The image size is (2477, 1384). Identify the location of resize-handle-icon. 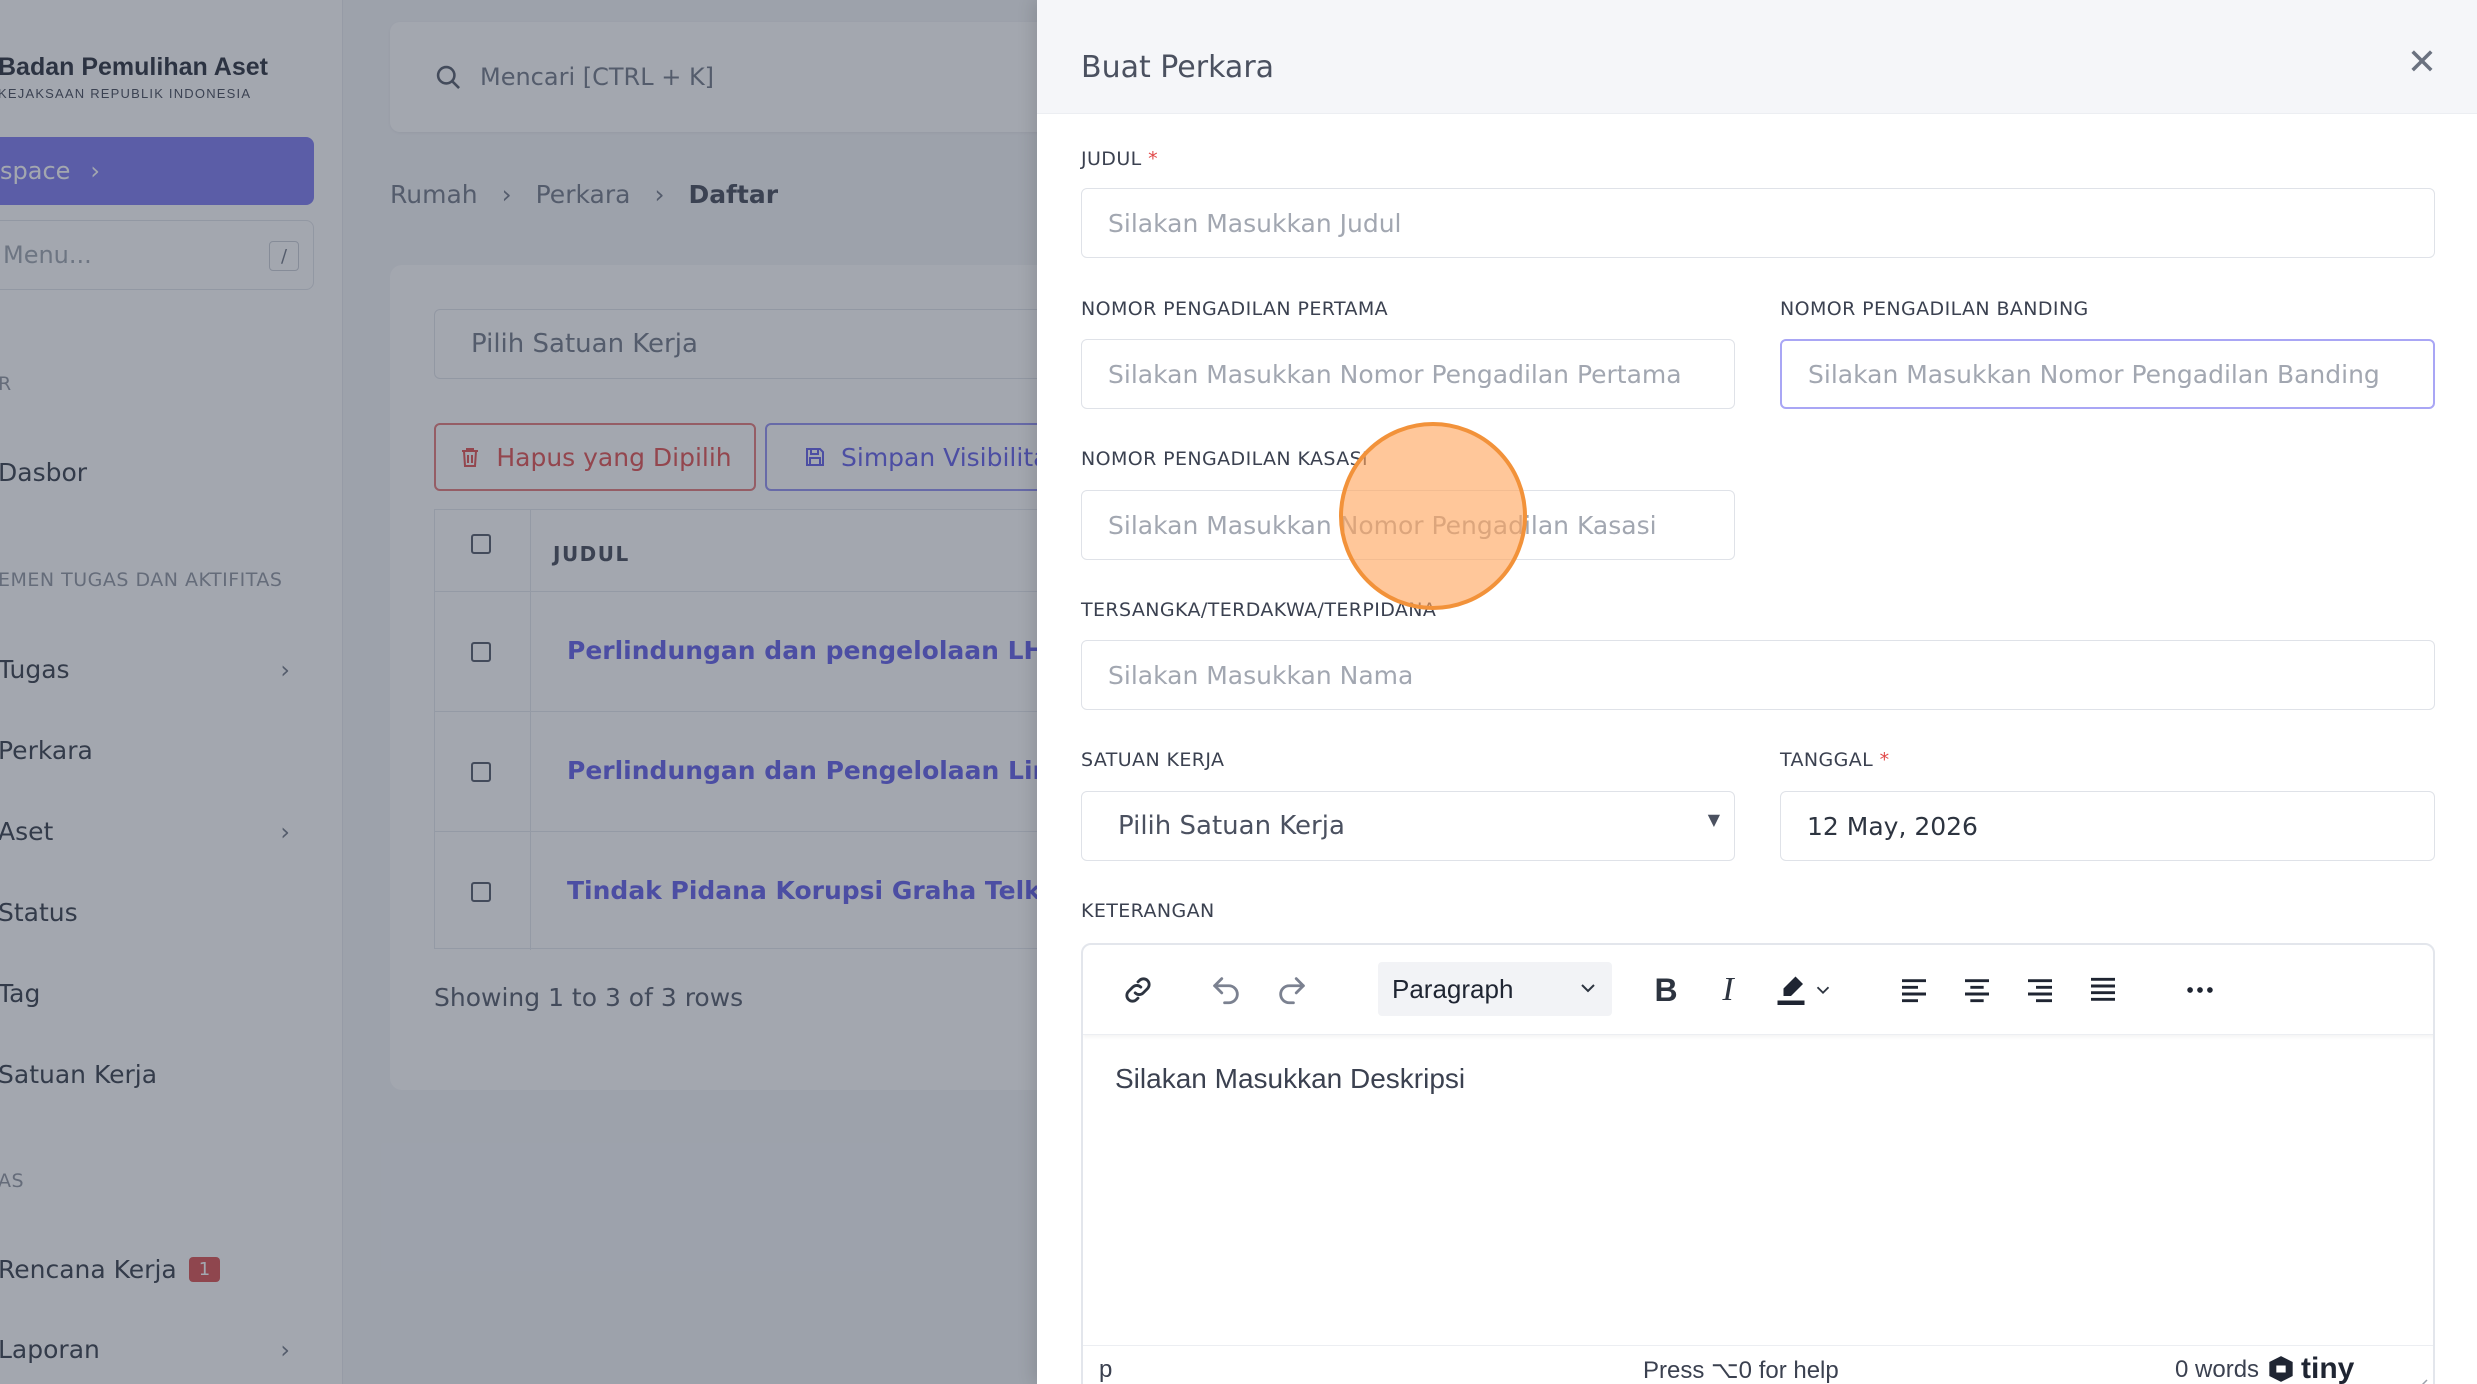
(2420, 1380).